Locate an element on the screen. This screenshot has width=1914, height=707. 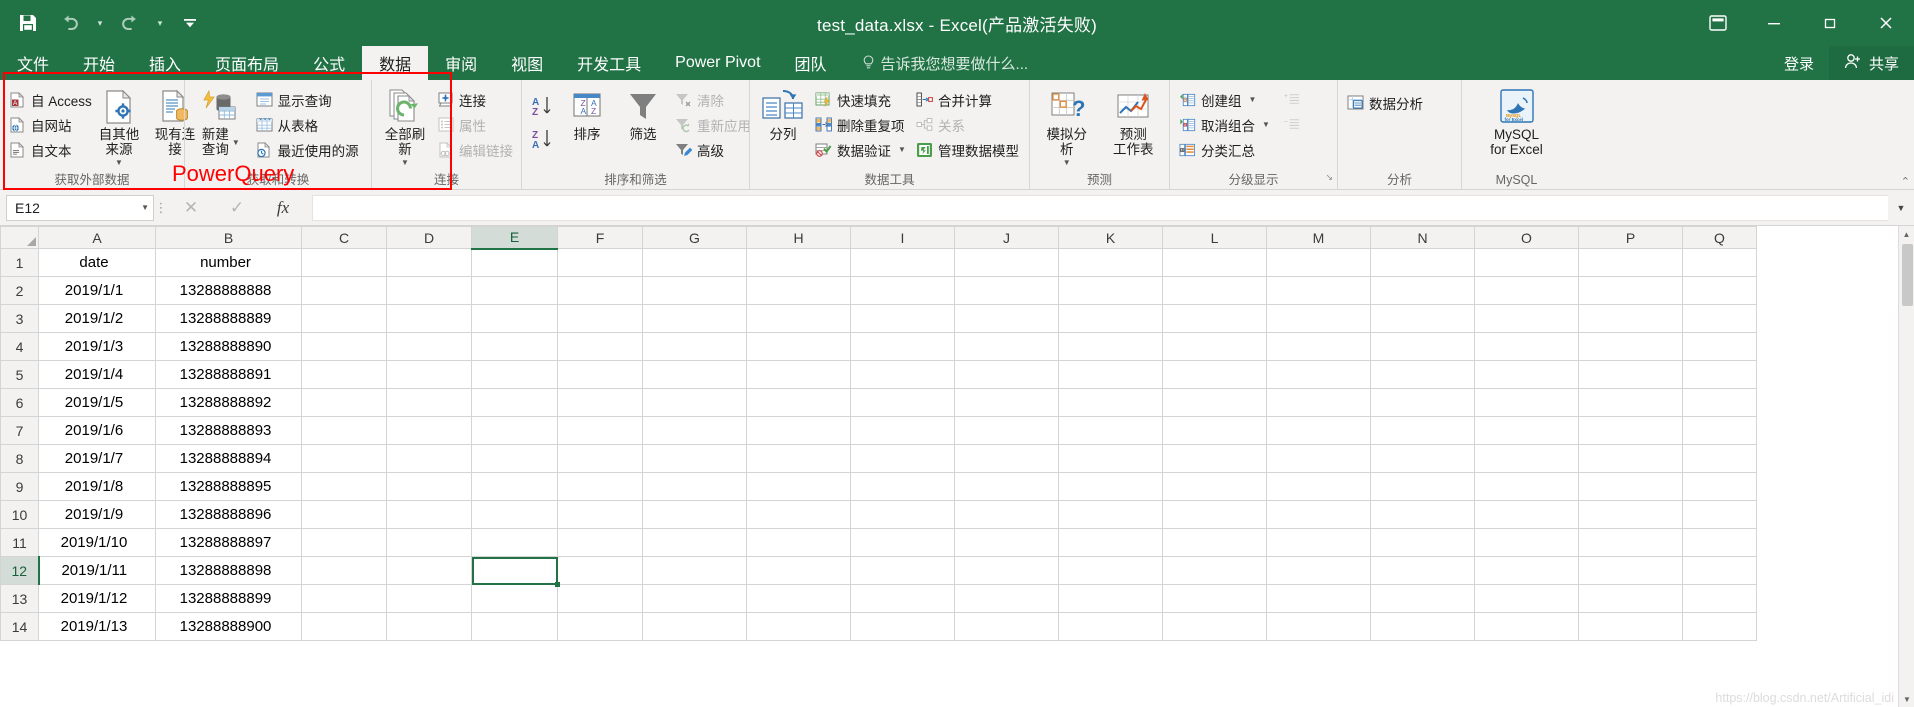
cell-O9 is located at coordinates (1526, 486).